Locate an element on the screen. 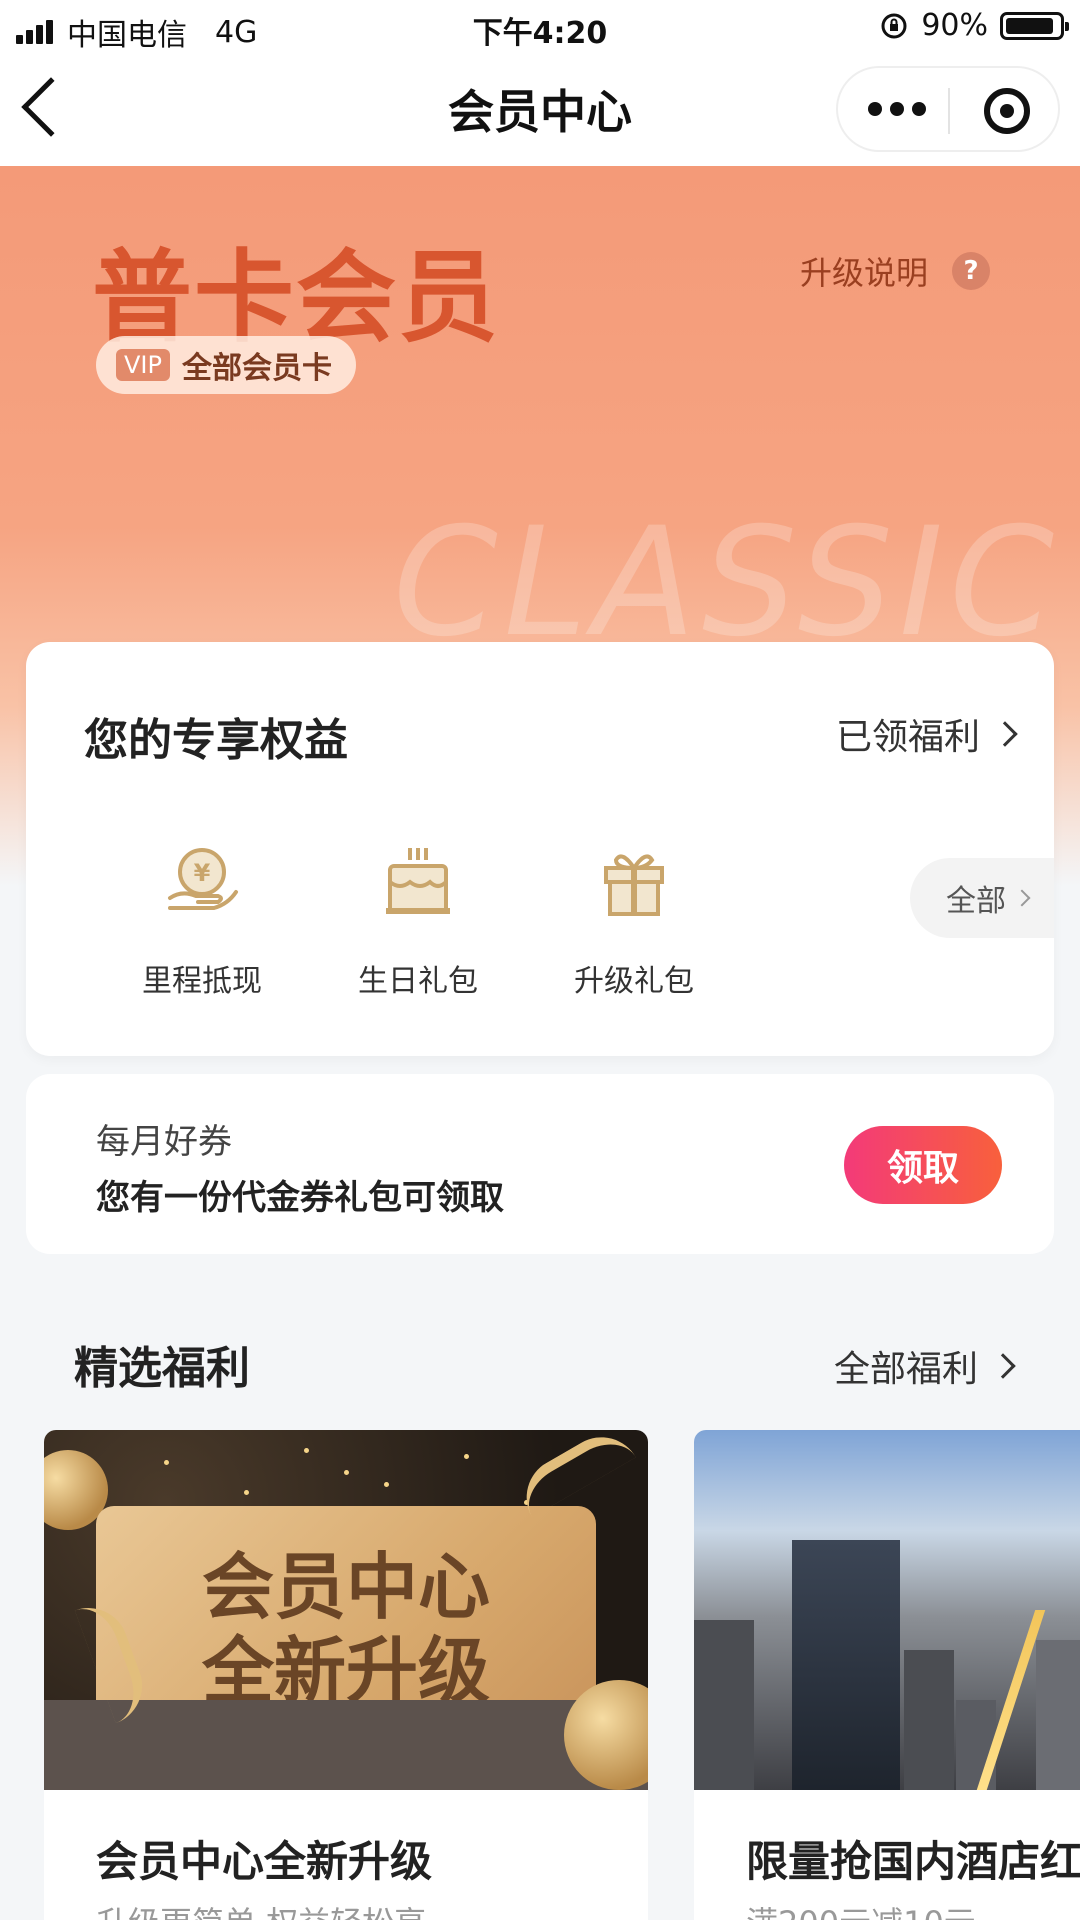  mini-program-capsule is located at coordinates (948, 109).